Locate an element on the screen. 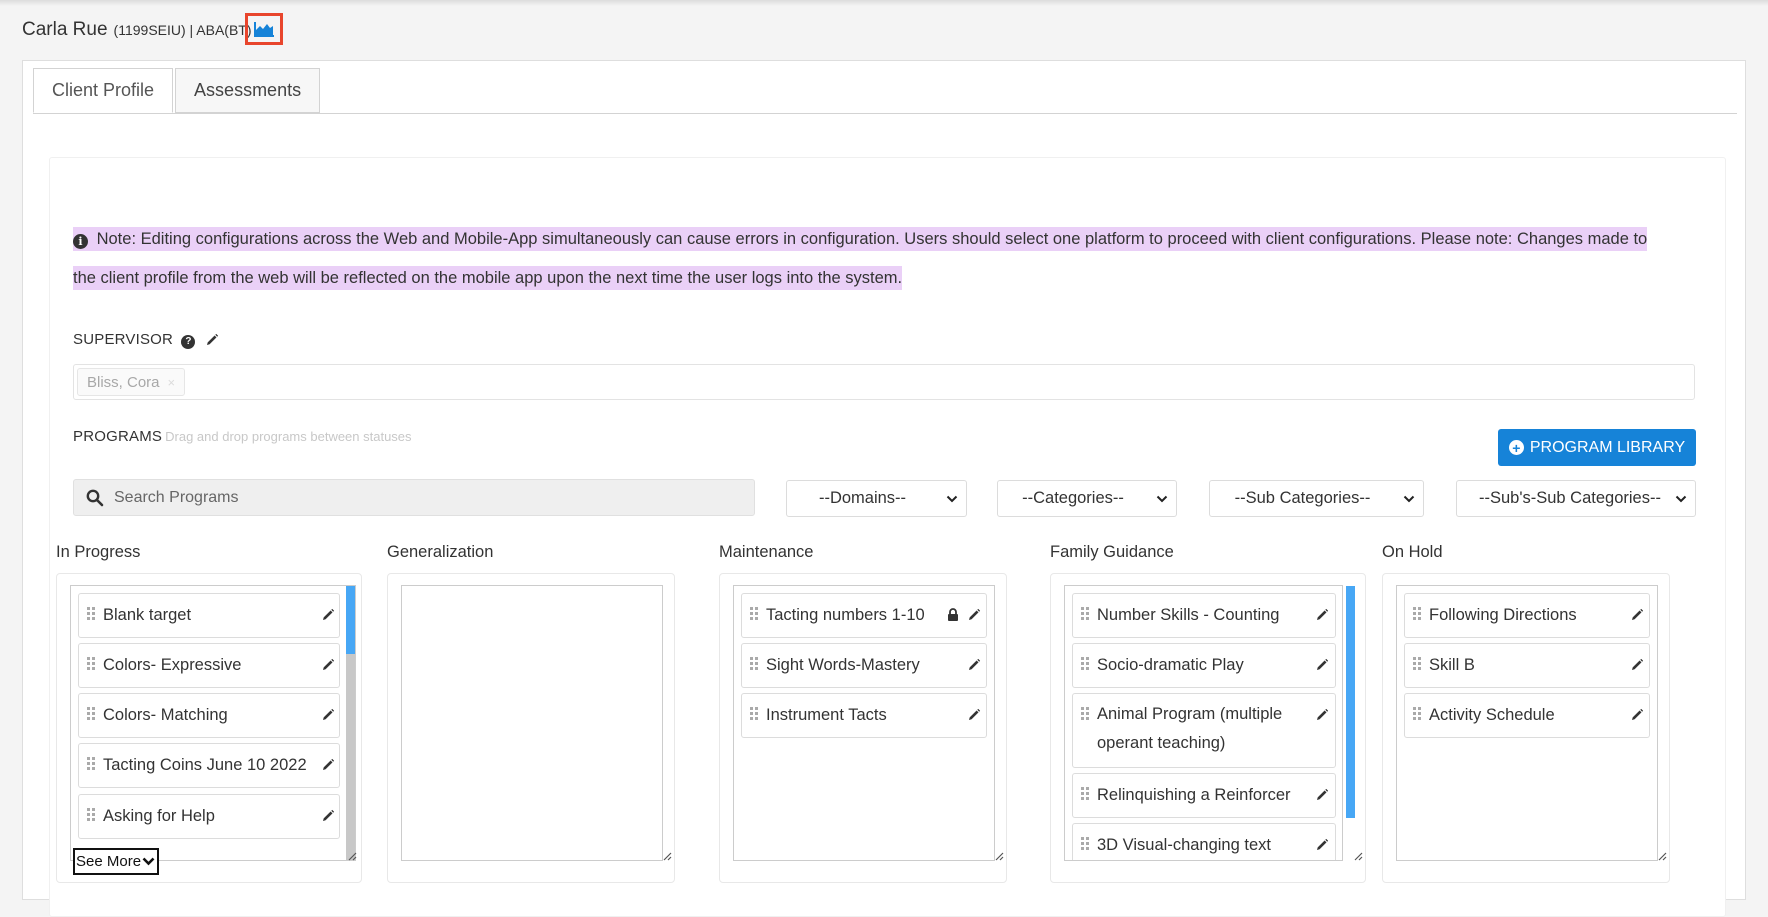 This screenshot has height=917, width=1768. program-name: Instrument Tacts is located at coordinates (826, 715).